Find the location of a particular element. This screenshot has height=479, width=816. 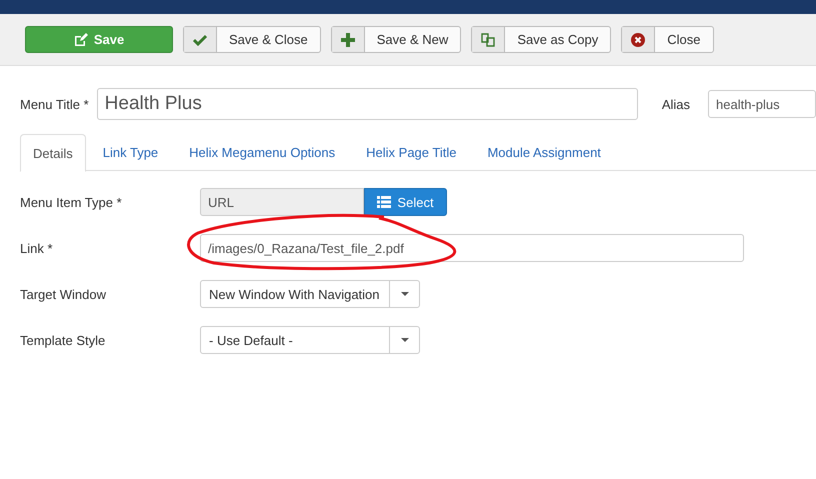

tab: Helix Page Title is located at coordinates (409, 152).